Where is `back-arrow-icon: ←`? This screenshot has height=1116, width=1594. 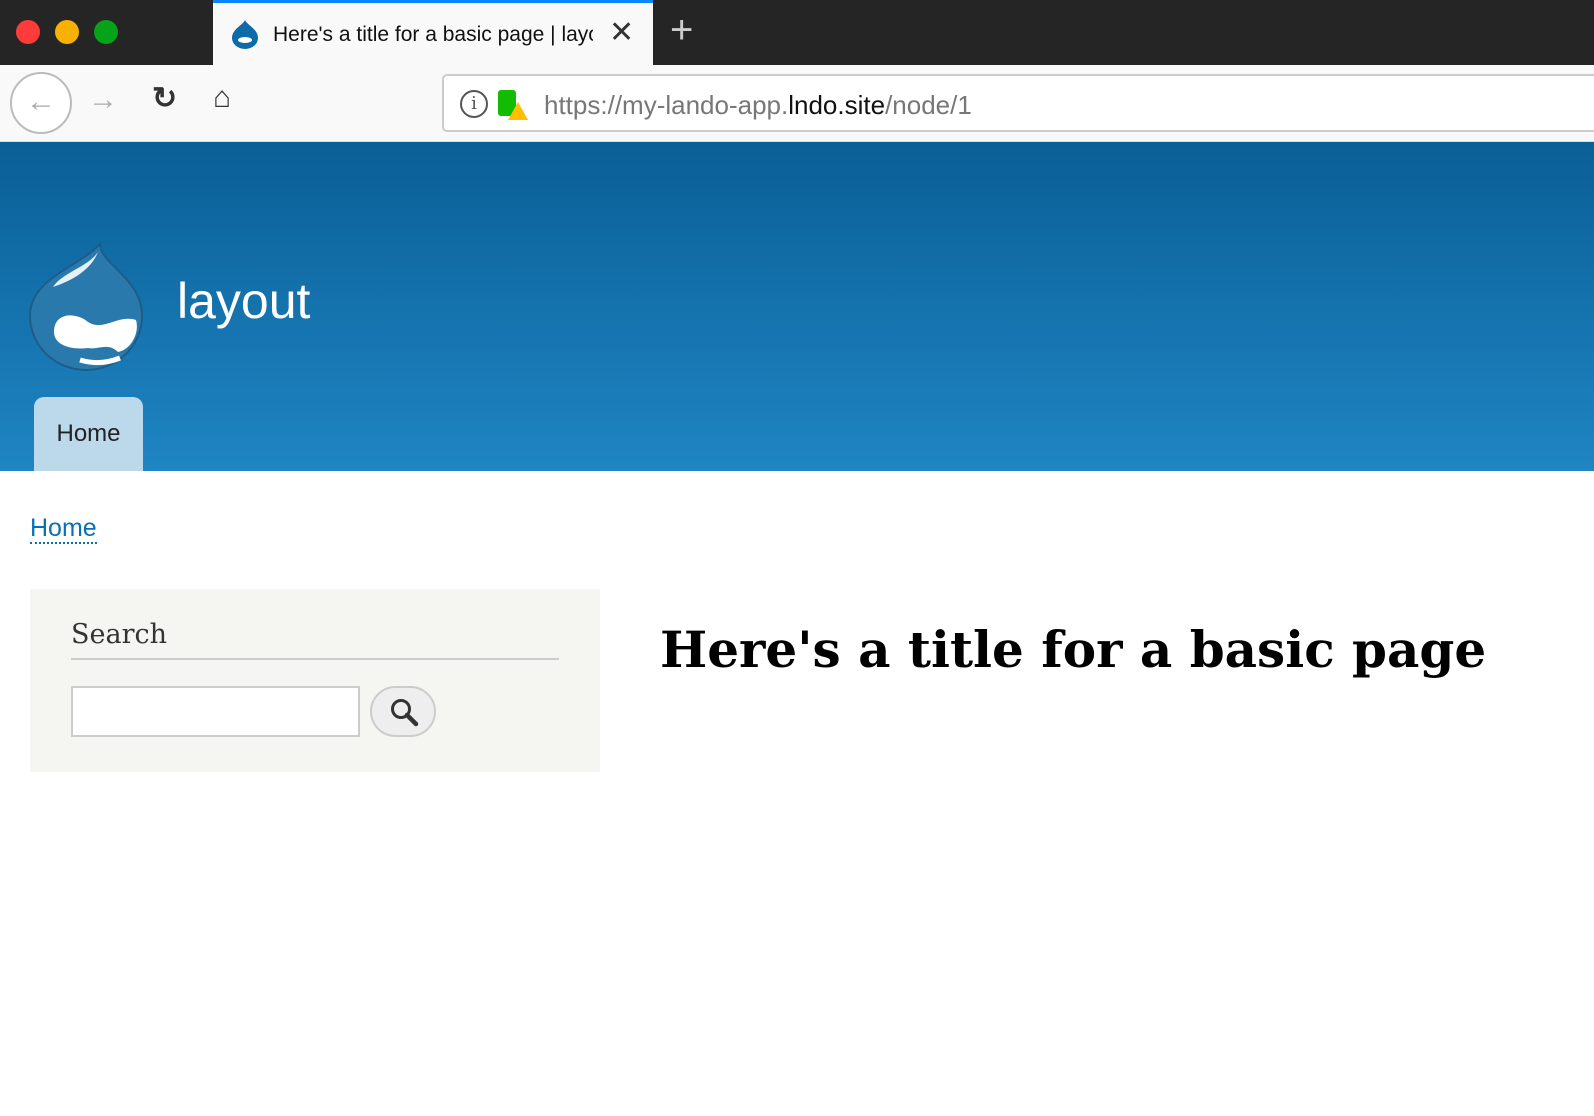
back-arrow-icon: ← is located at coordinates (41, 103).